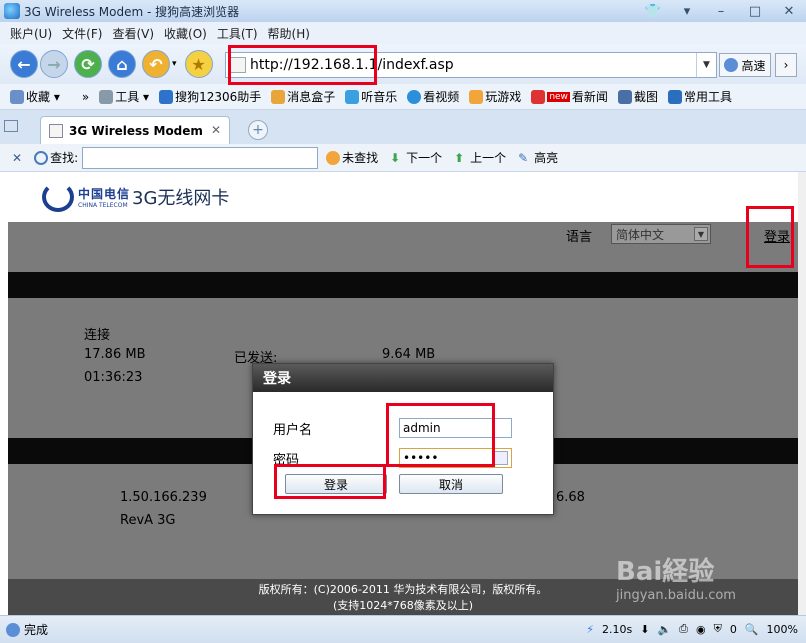  I want to click on sent-amount: 9.64 MB, so click(409, 354).